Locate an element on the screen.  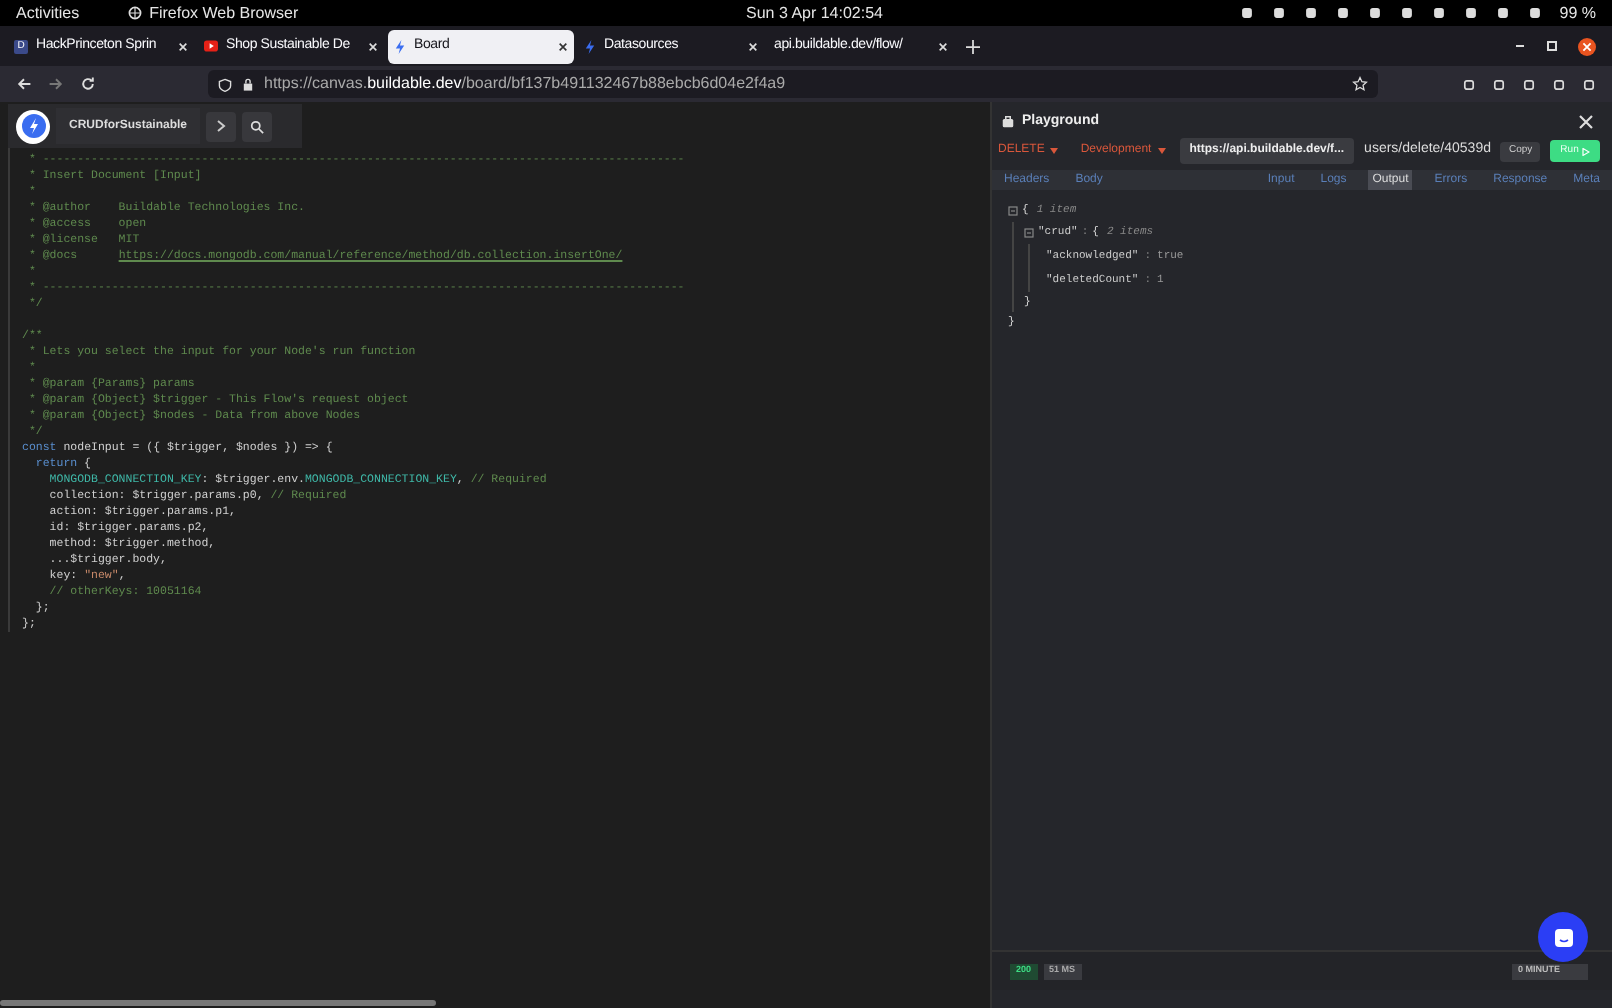
play-icon is located at coordinates (1586, 151).